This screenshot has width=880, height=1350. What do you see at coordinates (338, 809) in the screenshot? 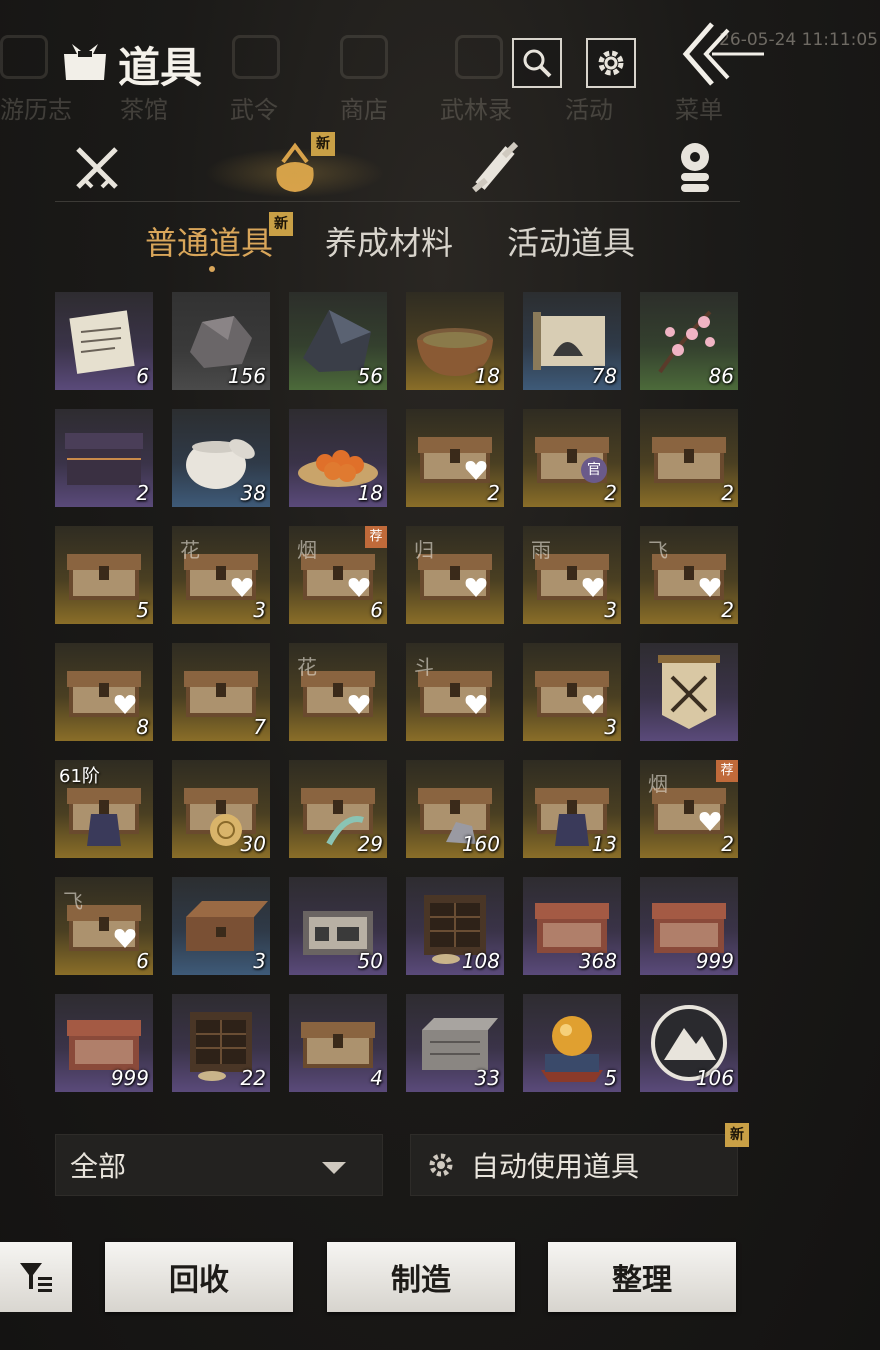
I see `item-slot: 29` at bounding box center [338, 809].